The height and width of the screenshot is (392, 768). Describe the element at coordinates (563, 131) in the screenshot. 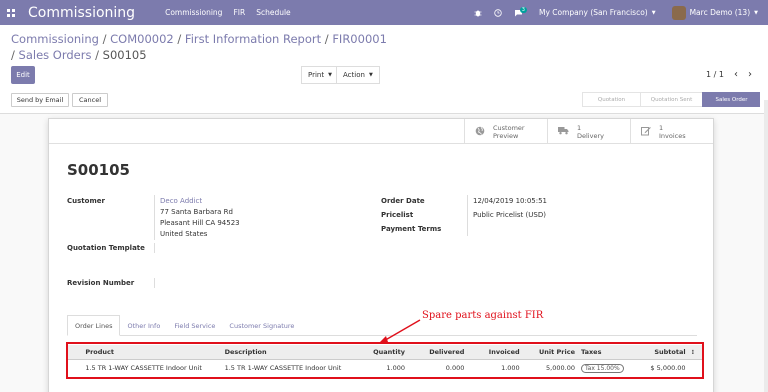

I see `truck-icon` at that location.